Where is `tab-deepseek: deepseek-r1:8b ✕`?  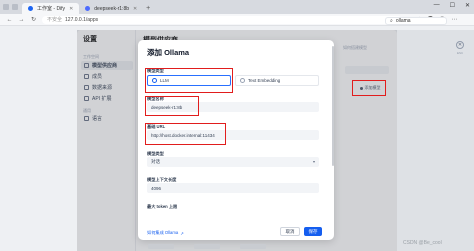 tab-deepseek: deepseek-r1:8b ✕ is located at coordinates (111, 8).